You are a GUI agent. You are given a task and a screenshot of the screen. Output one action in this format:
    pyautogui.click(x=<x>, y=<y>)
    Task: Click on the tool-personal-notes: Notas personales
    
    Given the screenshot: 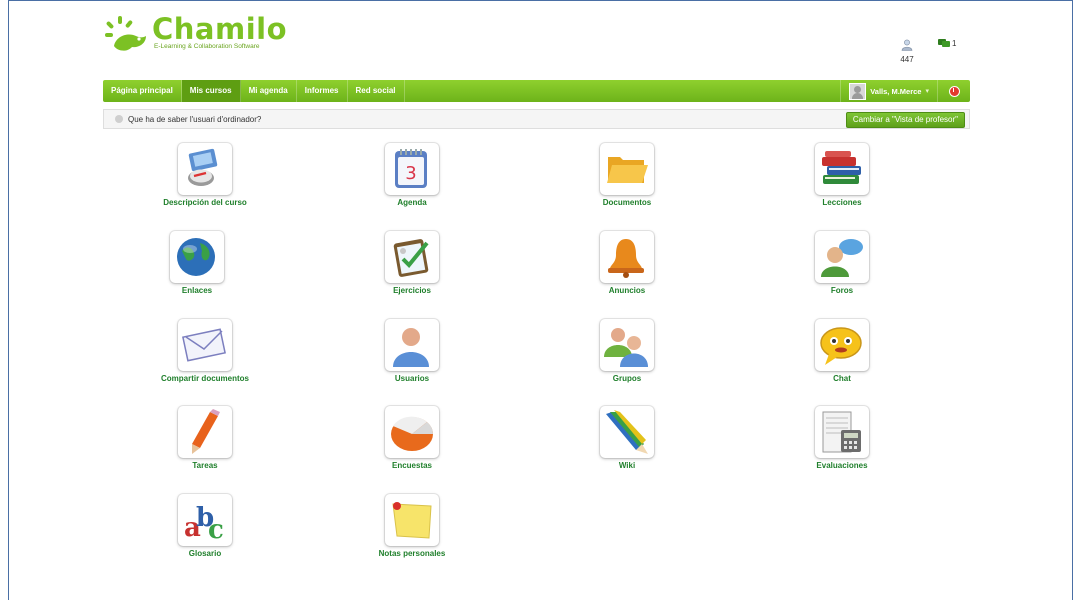 What is the action you would take?
    pyautogui.click(x=412, y=526)
    